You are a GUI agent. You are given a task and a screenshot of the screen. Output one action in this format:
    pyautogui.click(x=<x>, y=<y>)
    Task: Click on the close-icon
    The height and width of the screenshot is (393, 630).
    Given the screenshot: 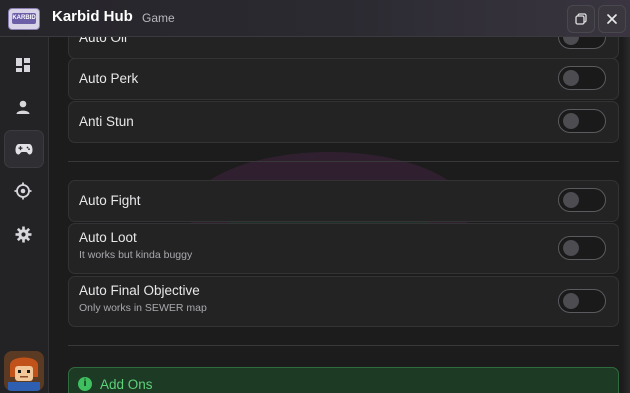 What is the action you would take?
    pyautogui.click(x=612, y=19)
    